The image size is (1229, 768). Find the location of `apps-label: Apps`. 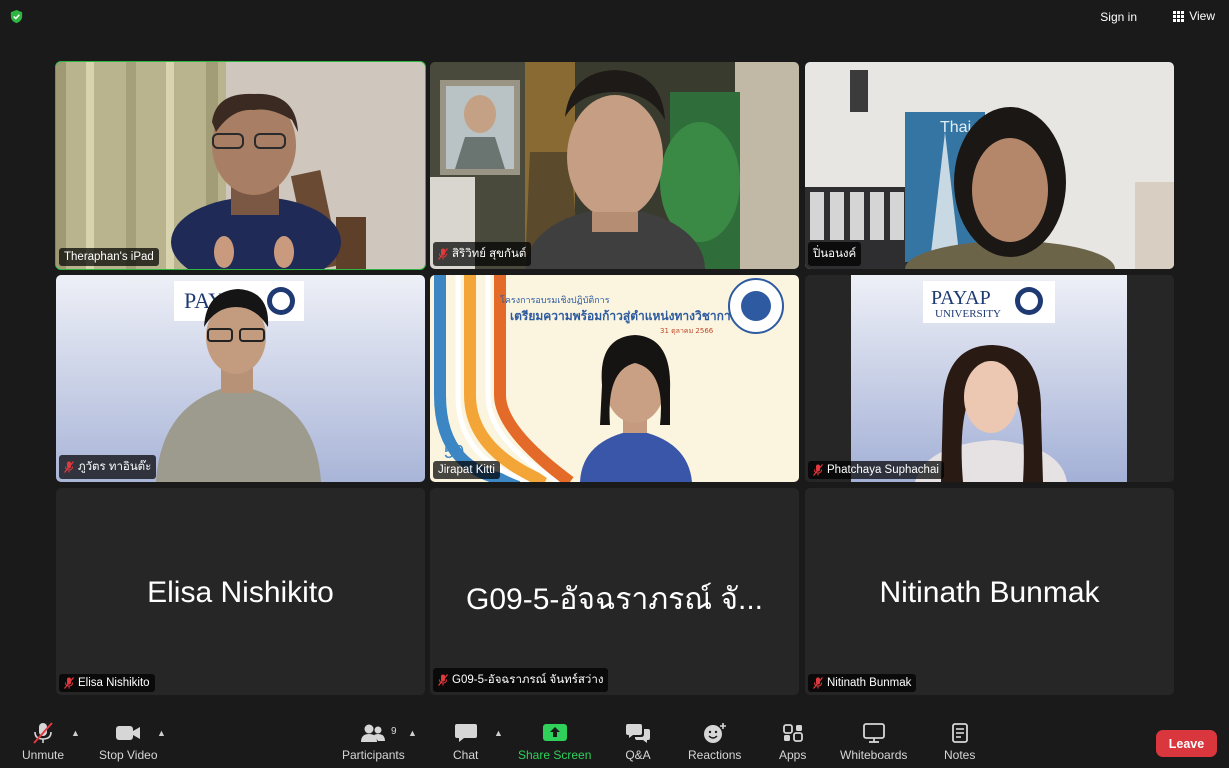

apps-label: Apps is located at coordinates (793, 755).